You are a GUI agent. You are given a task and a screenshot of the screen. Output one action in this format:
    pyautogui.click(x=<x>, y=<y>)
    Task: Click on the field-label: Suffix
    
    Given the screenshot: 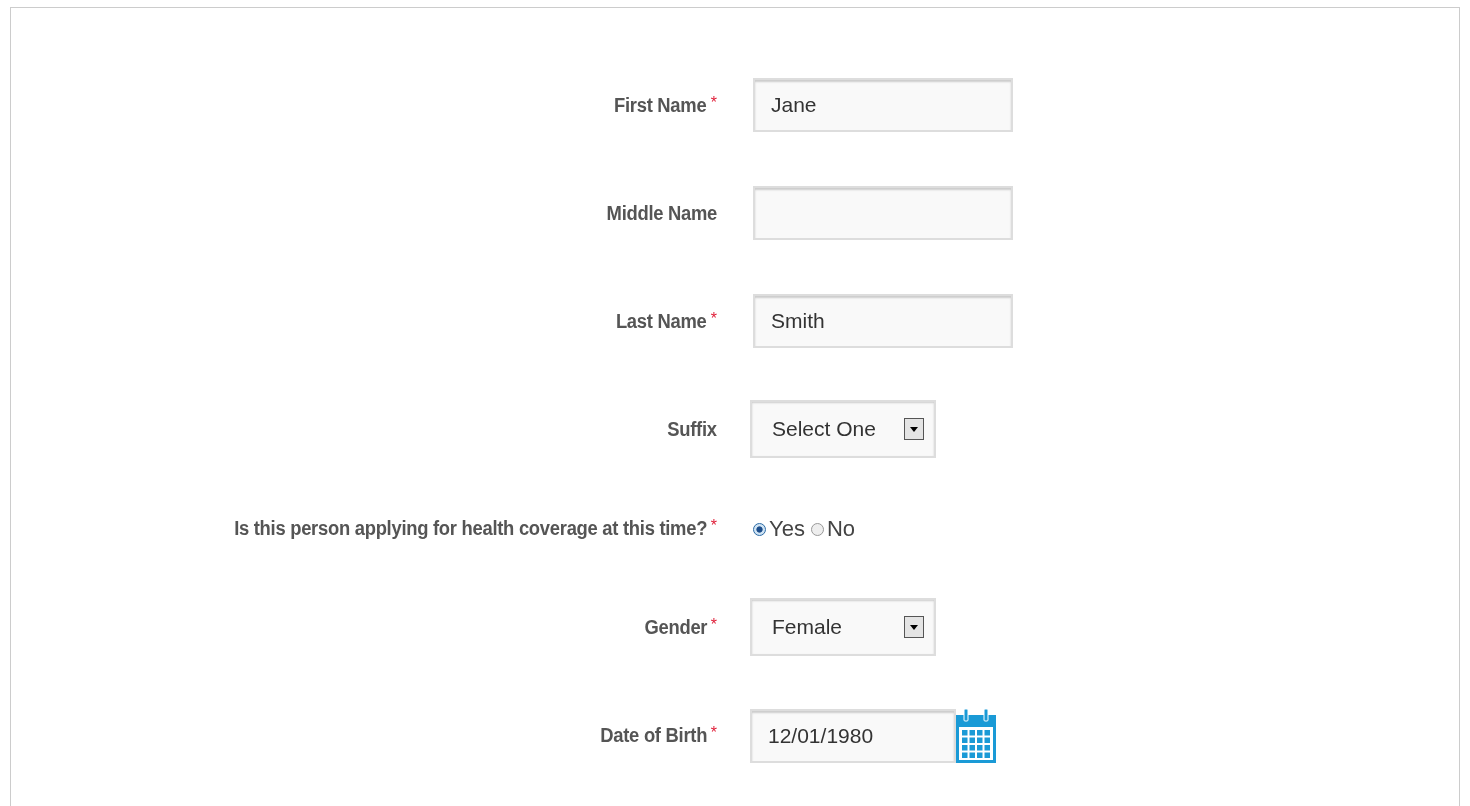 What is the action you would take?
    pyautogui.click(x=692, y=429)
    